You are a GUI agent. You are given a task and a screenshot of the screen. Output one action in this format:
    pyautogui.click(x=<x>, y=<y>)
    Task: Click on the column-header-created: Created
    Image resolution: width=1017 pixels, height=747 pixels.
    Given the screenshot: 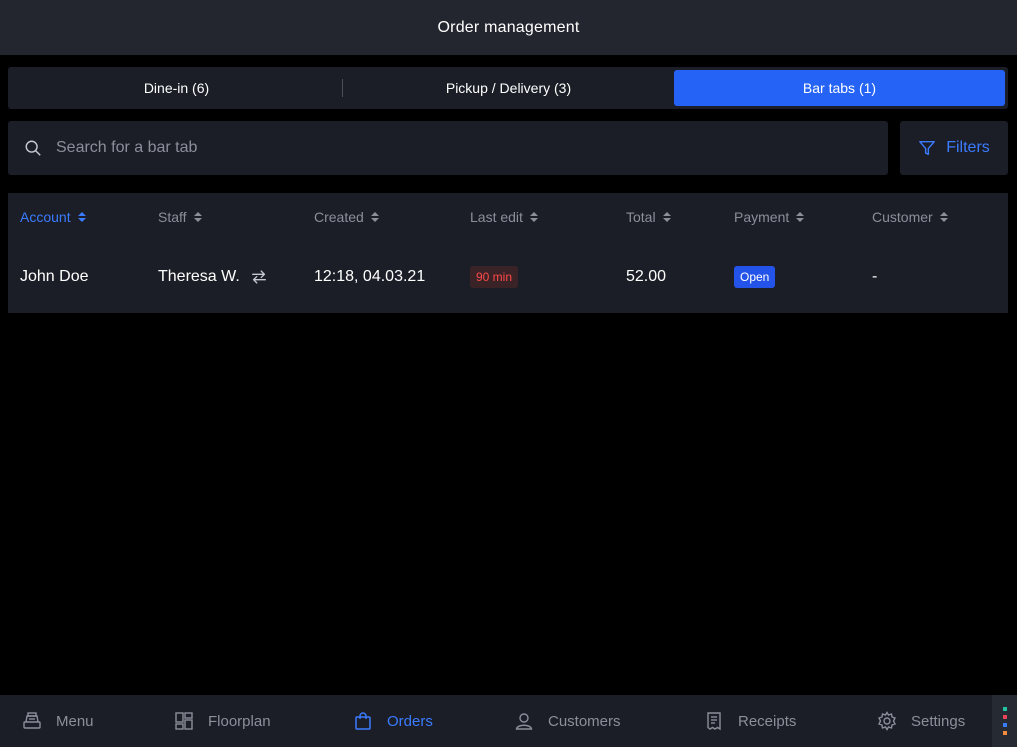 What is the action you would take?
    pyautogui.click(x=346, y=217)
    